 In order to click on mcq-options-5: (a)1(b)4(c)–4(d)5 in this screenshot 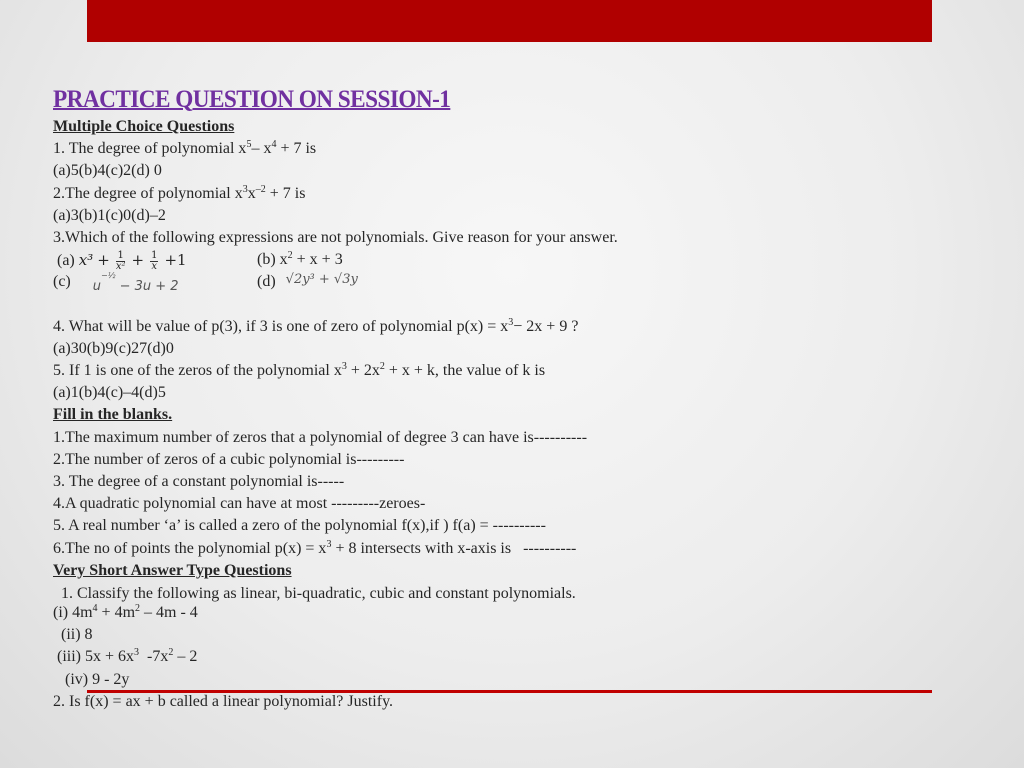, I will do `click(109, 393)`.